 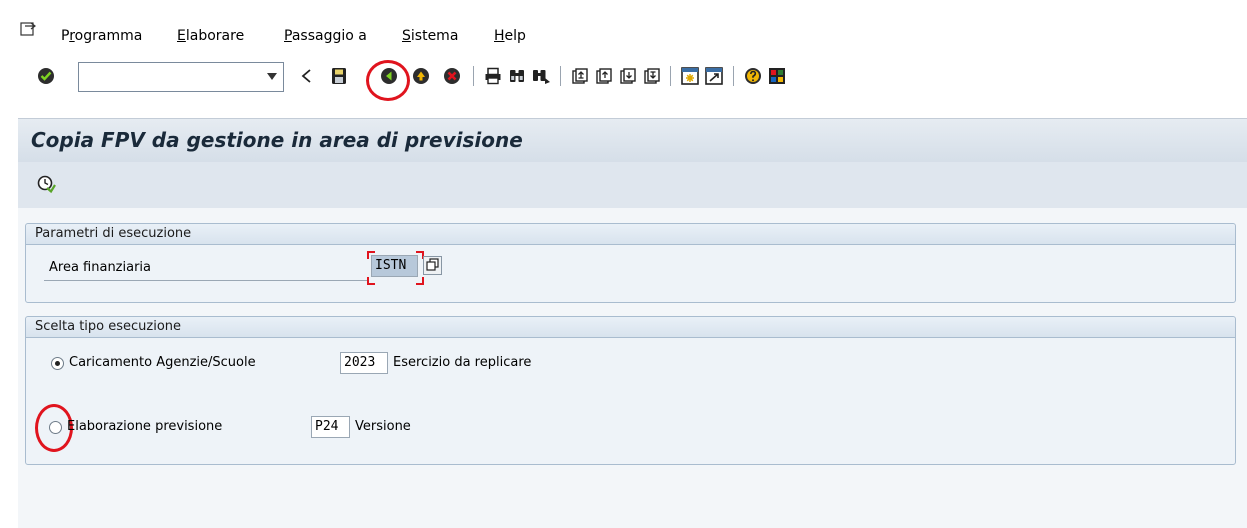 I want to click on print-icon, so click(x=493, y=76).